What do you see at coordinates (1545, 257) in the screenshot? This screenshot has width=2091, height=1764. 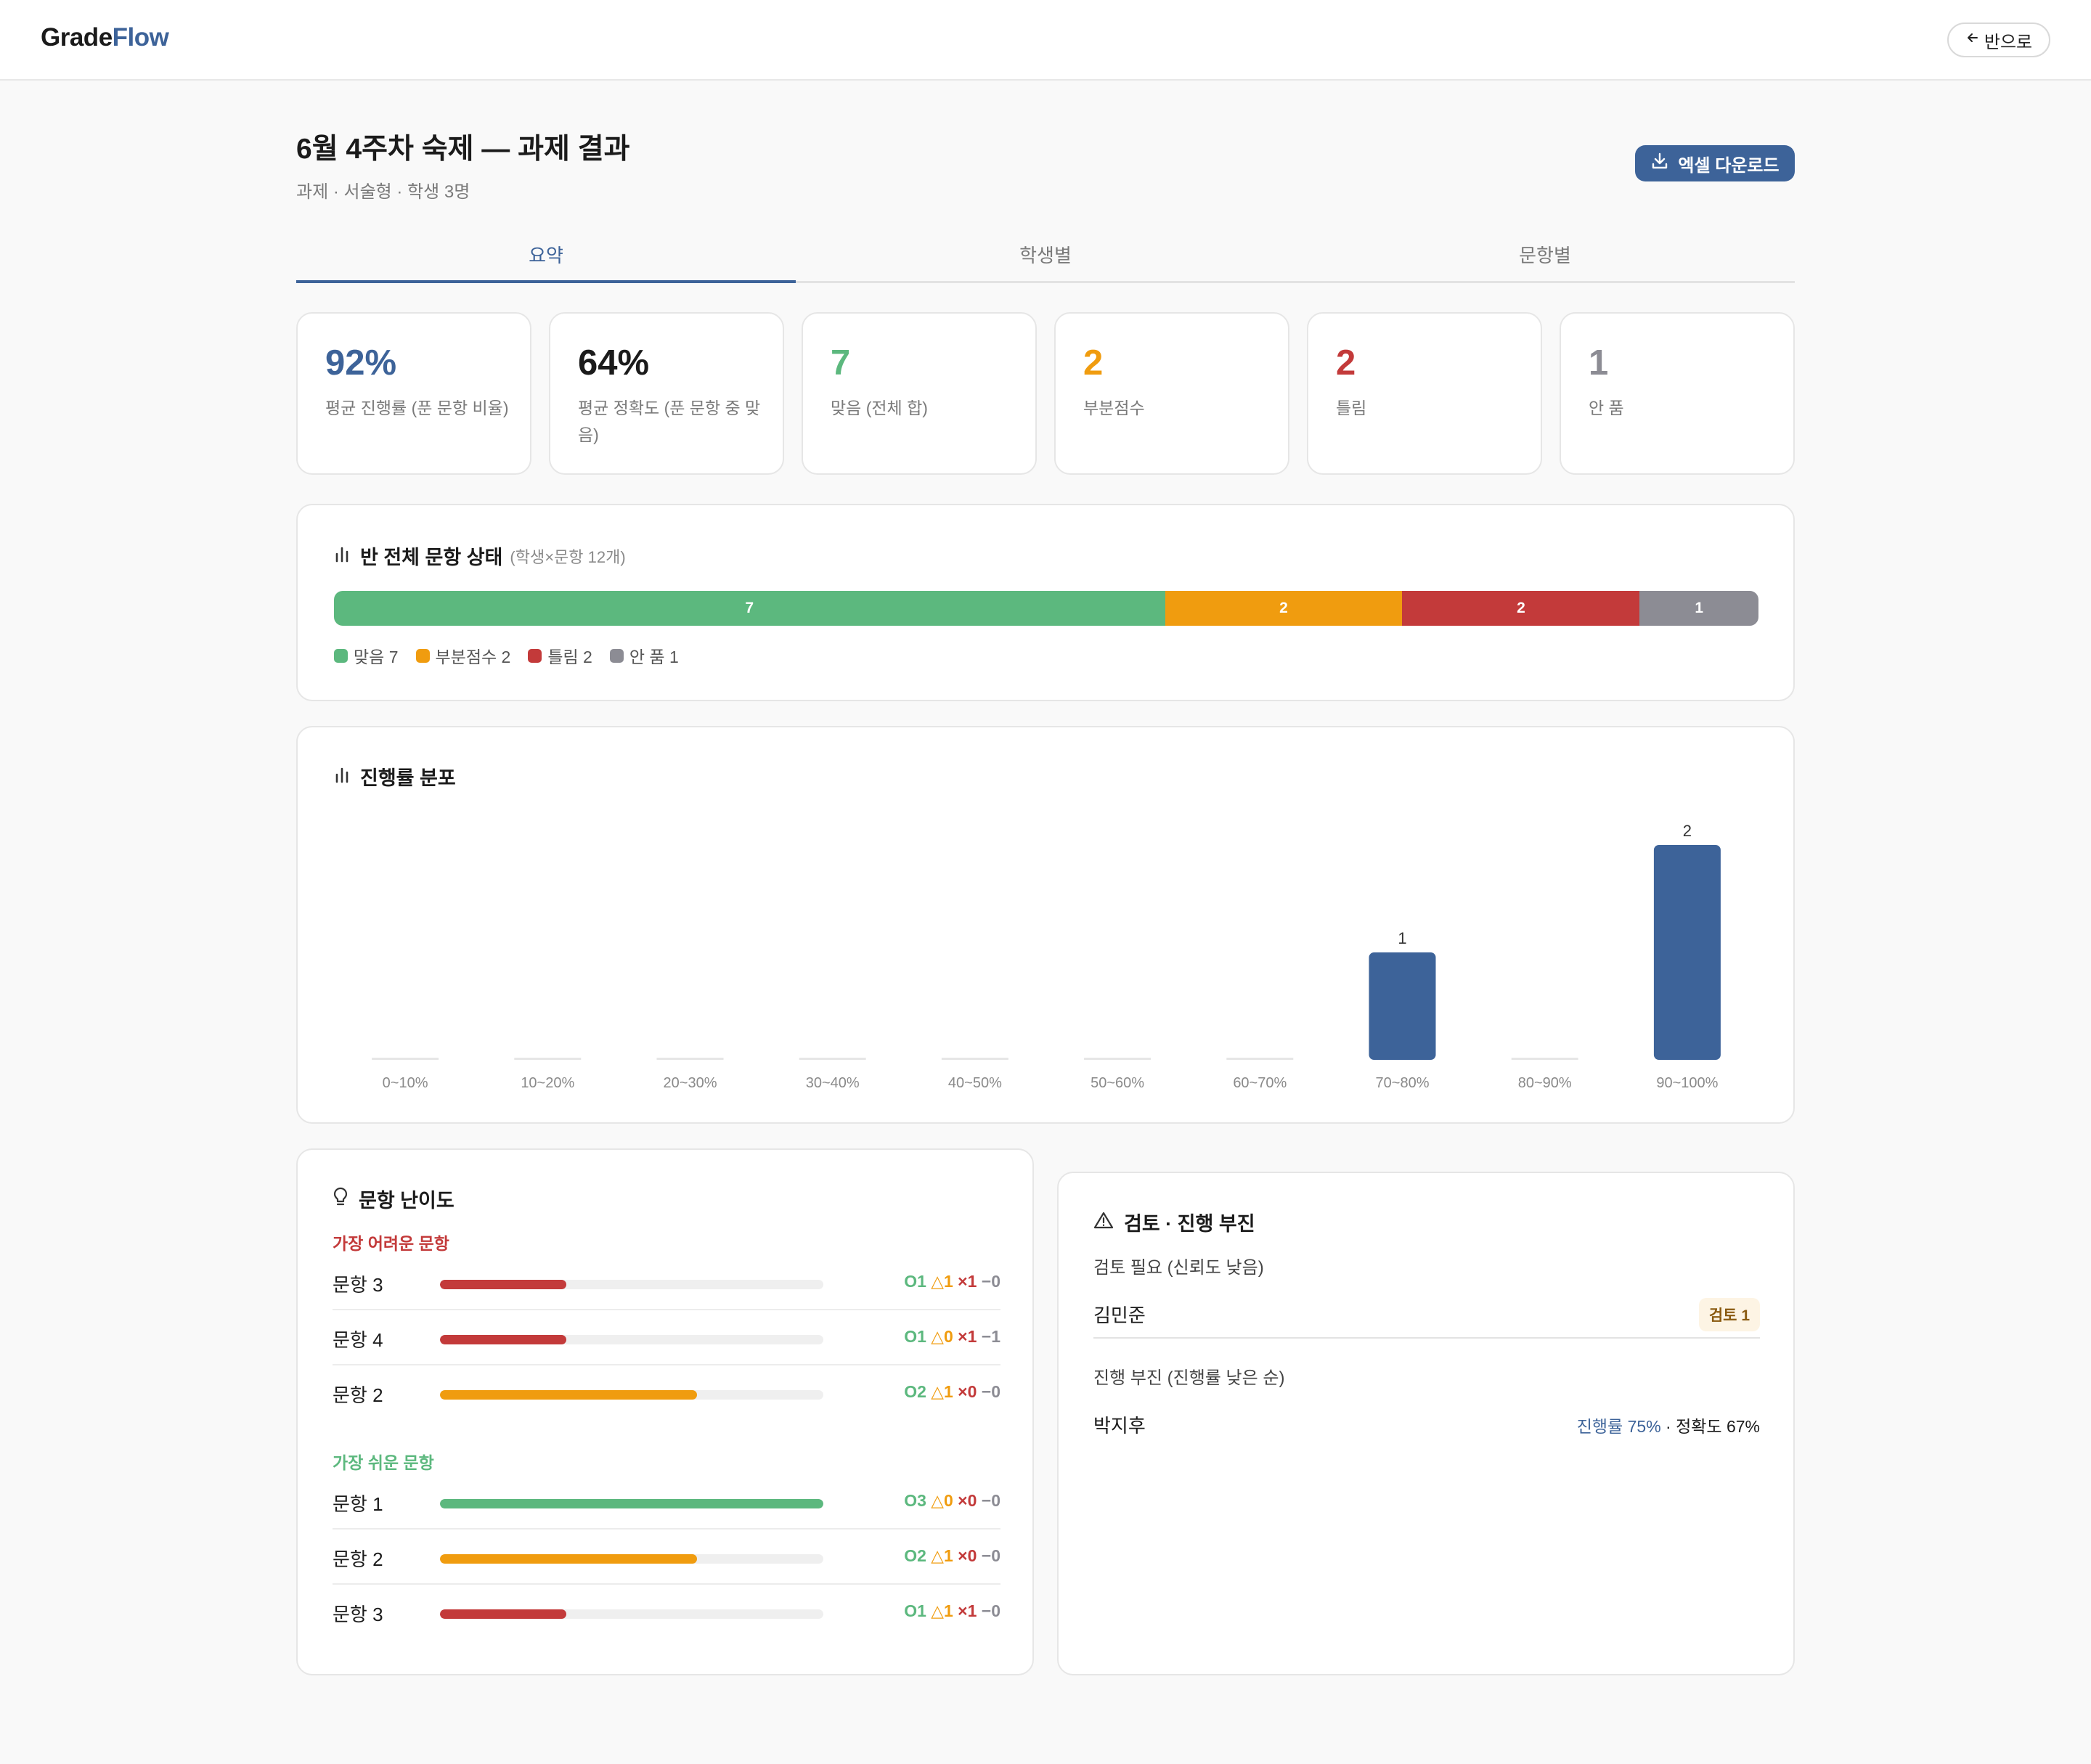 I see `tab-by-question: 문항별` at bounding box center [1545, 257].